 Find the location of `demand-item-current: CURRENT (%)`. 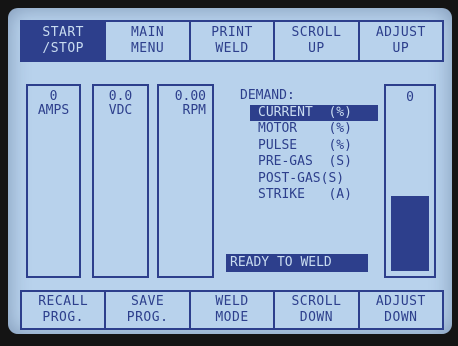

demand-item-current: CURRENT (%) is located at coordinates (314, 112).